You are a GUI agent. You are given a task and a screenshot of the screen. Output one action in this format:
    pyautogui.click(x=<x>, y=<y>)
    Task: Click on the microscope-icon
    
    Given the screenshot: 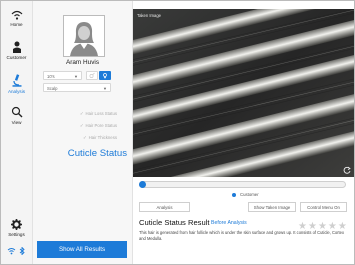 What is the action you would take?
    pyautogui.click(x=16, y=80)
    